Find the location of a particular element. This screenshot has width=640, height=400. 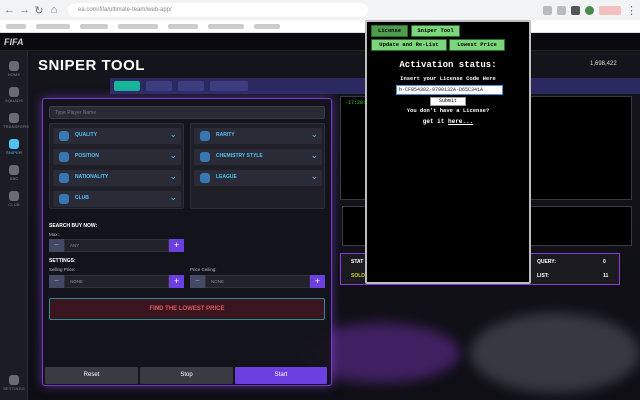

quality-icon is located at coordinates (64, 136).